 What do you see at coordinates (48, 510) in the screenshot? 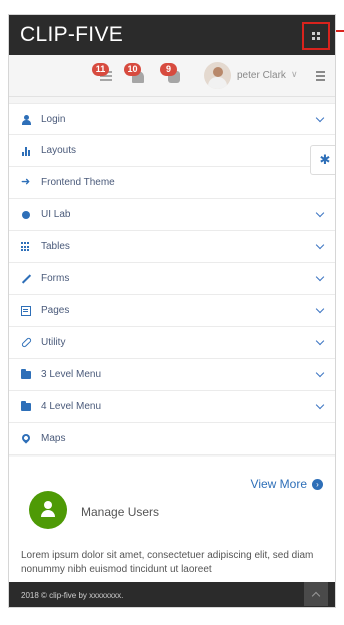
I see `manage-users-icon` at bounding box center [48, 510].